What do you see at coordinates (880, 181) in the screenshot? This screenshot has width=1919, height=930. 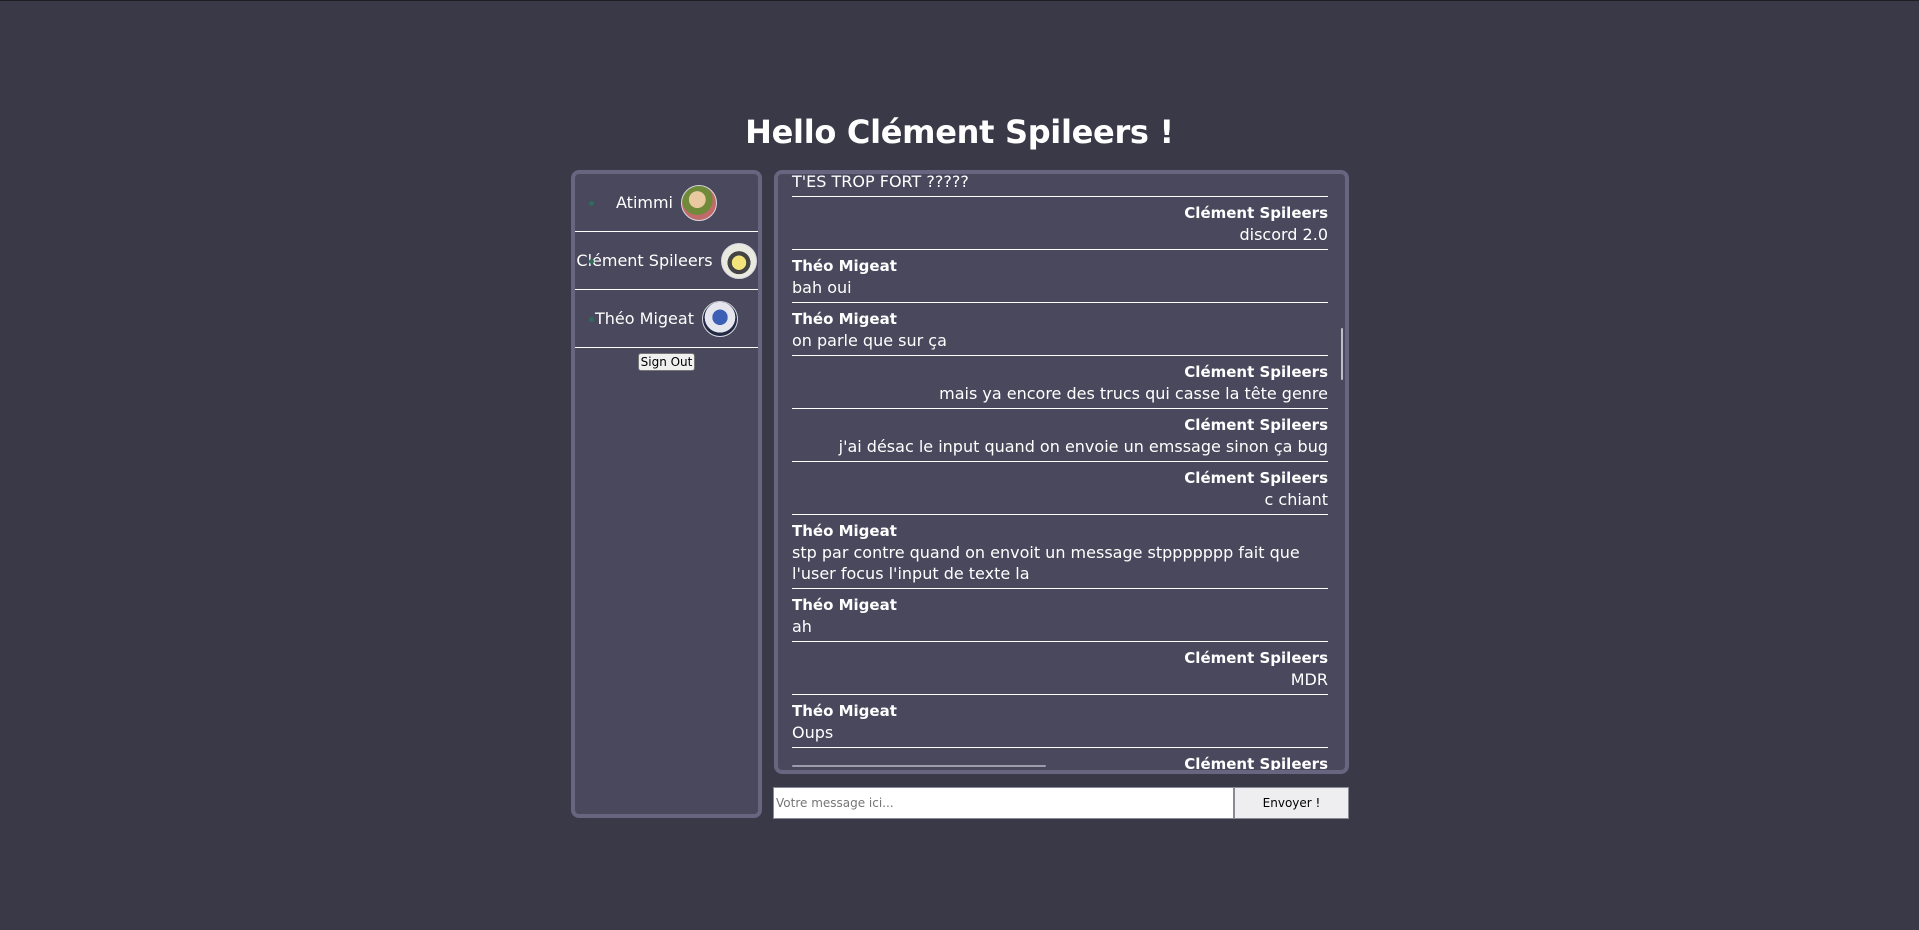 I see `message-text: T'ES TROP FORT ?????` at bounding box center [880, 181].